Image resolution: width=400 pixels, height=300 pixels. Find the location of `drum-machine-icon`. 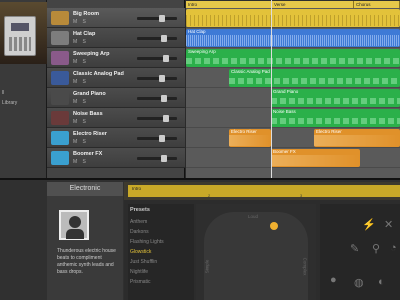

drum-machine-icon is located at coordinates (20, 36).